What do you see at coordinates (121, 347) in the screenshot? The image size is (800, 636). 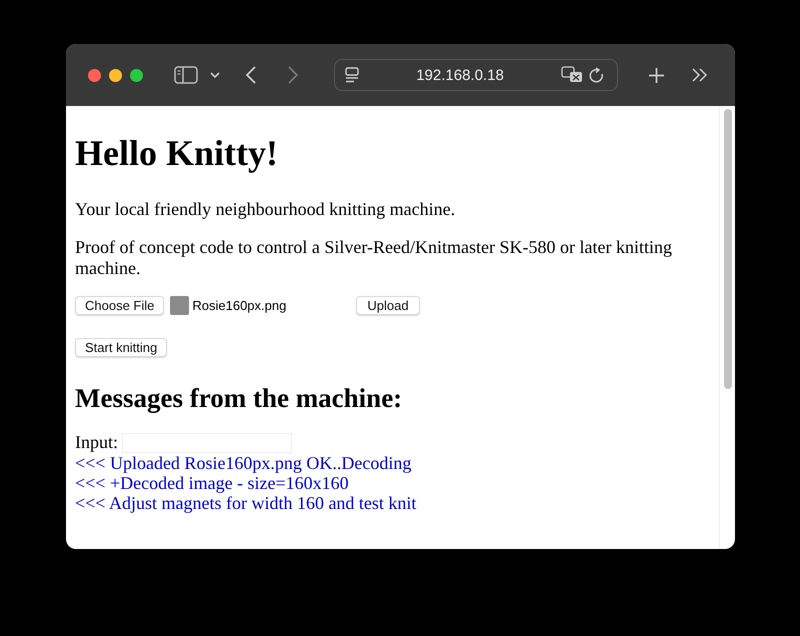 I see `start-knitting-button: Start knitting` at bounding box center [121, 347].